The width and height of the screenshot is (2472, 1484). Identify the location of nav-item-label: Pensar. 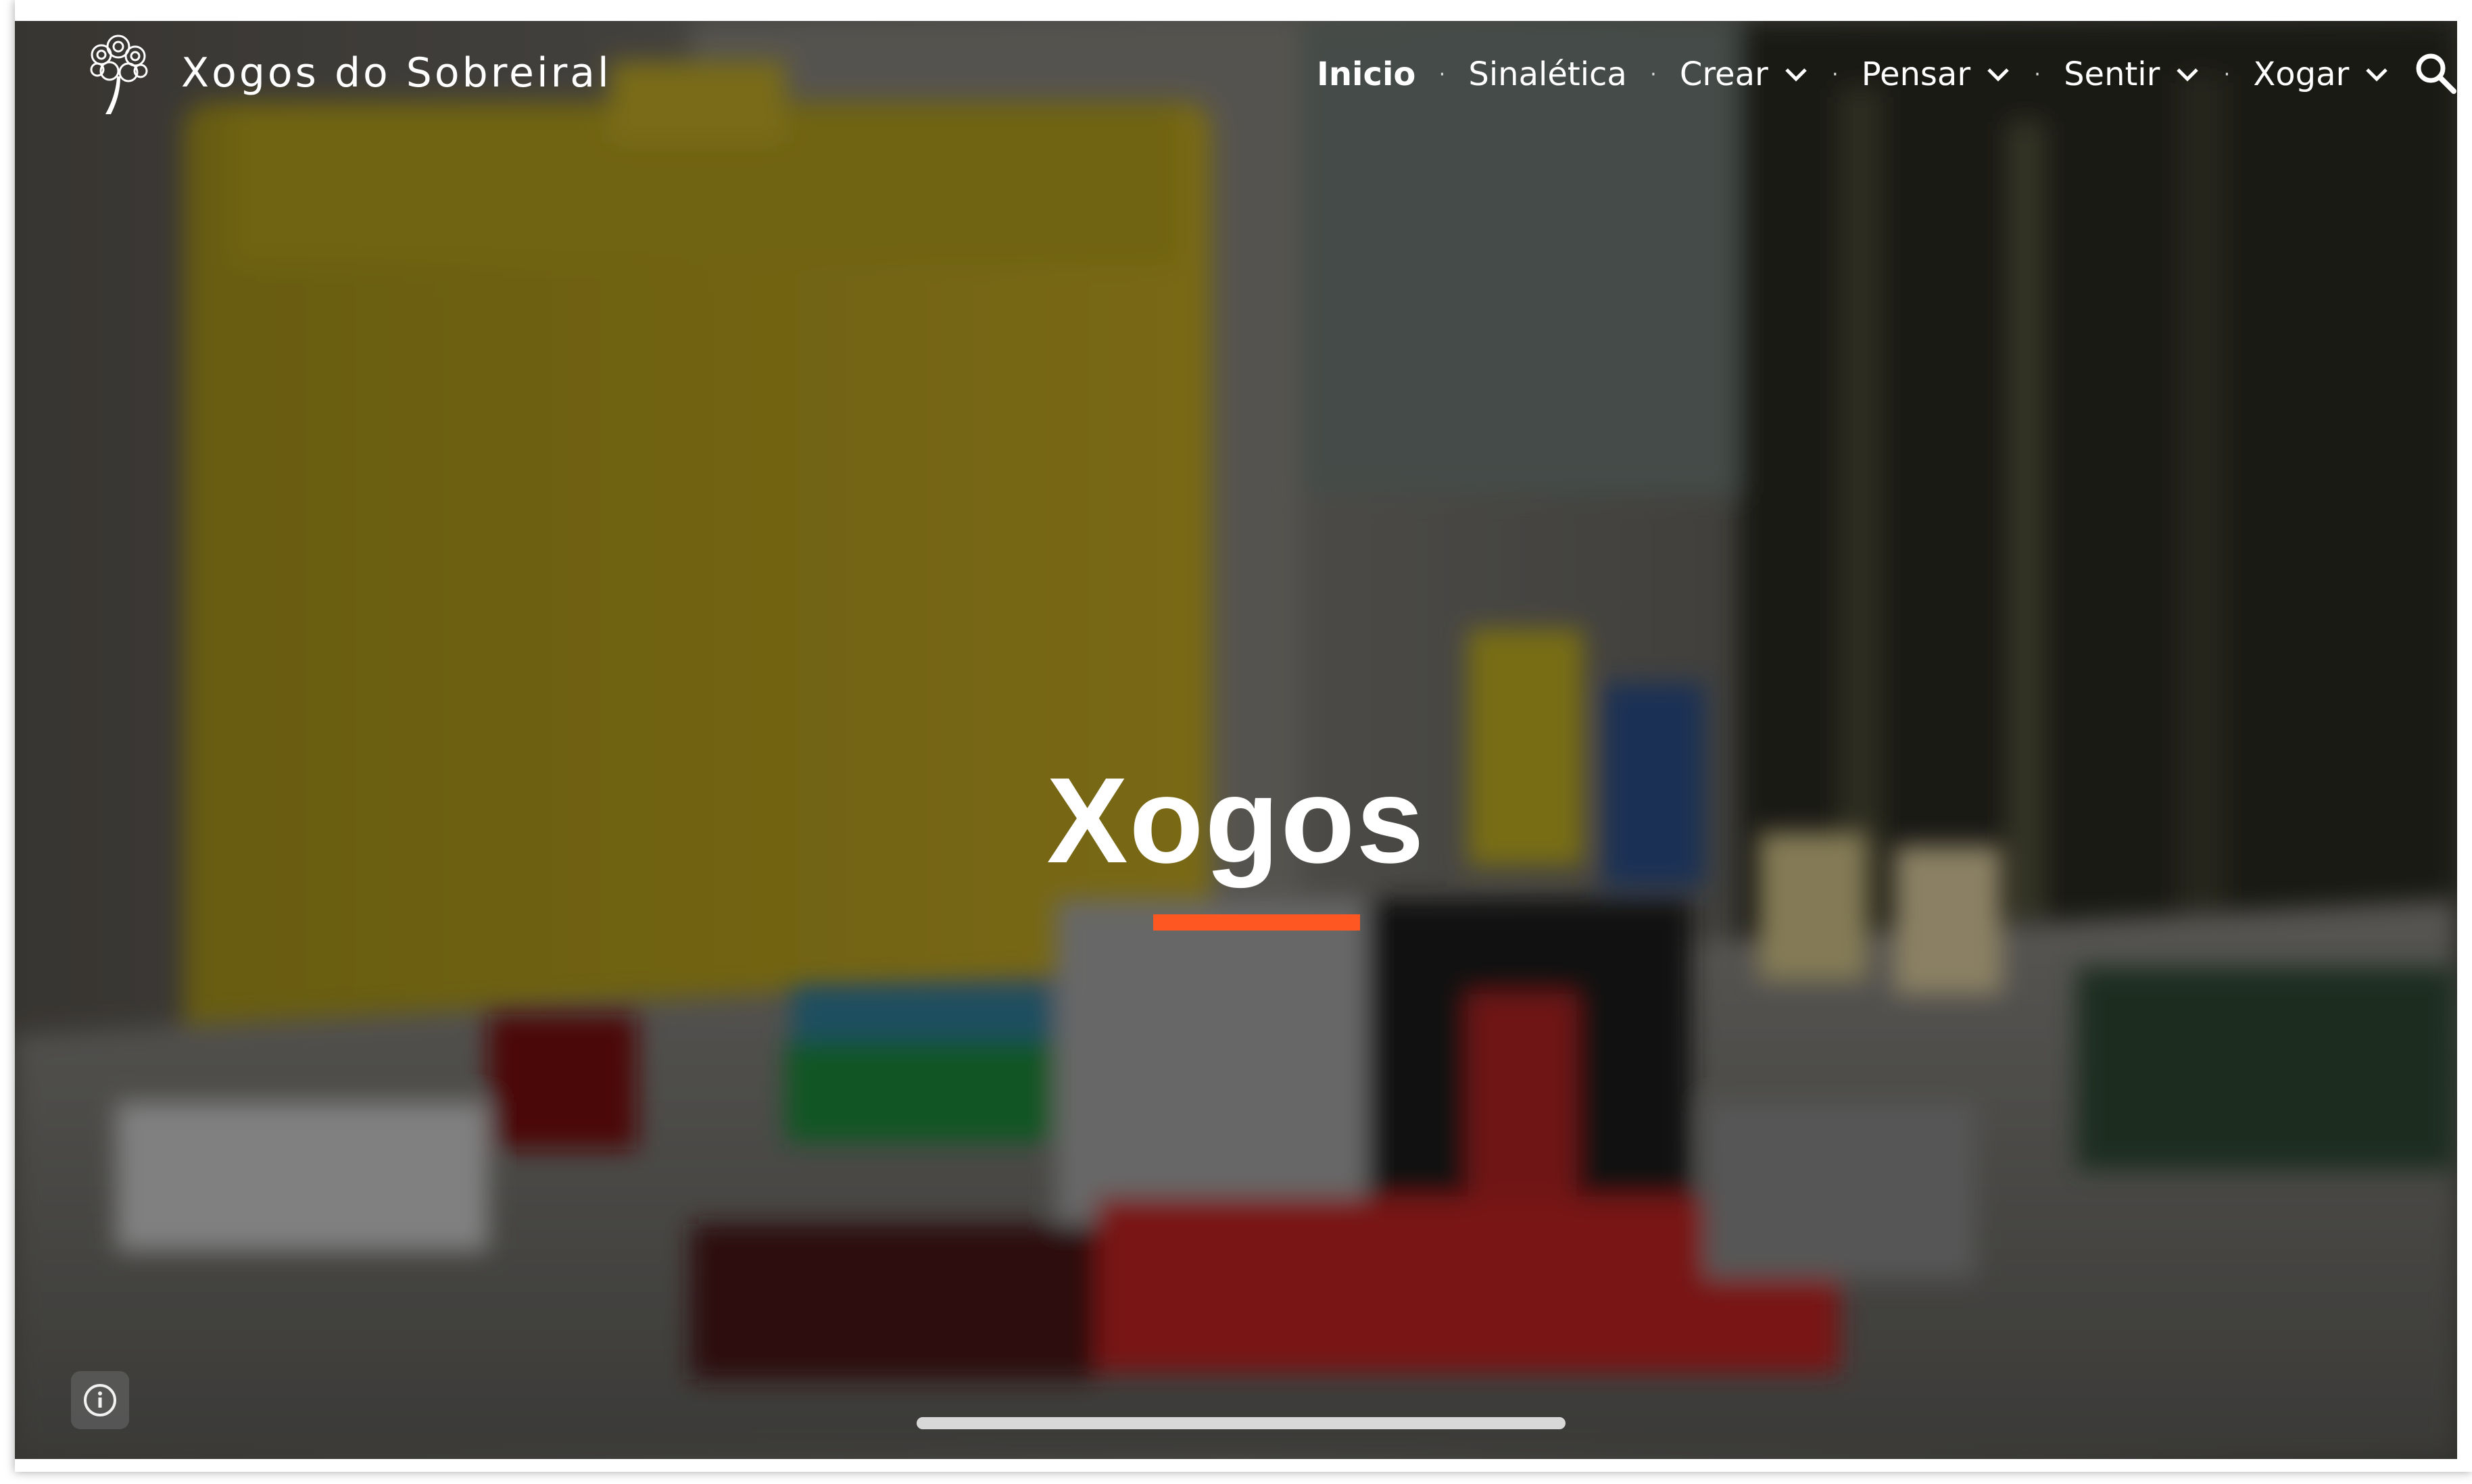
(1916, 74).